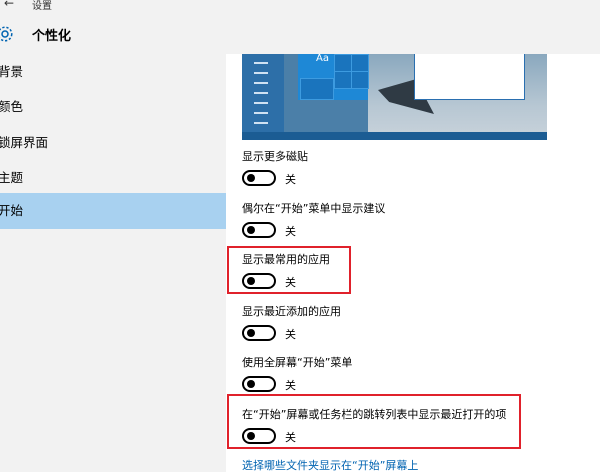  I want to click on page-title: 个性化, so click(52, 36).